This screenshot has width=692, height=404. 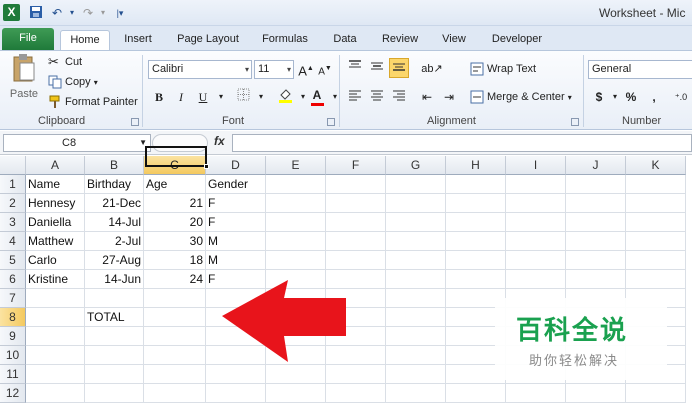 I want to click on undo-dropdown-icon: ▾, so click(x=72, y=13).